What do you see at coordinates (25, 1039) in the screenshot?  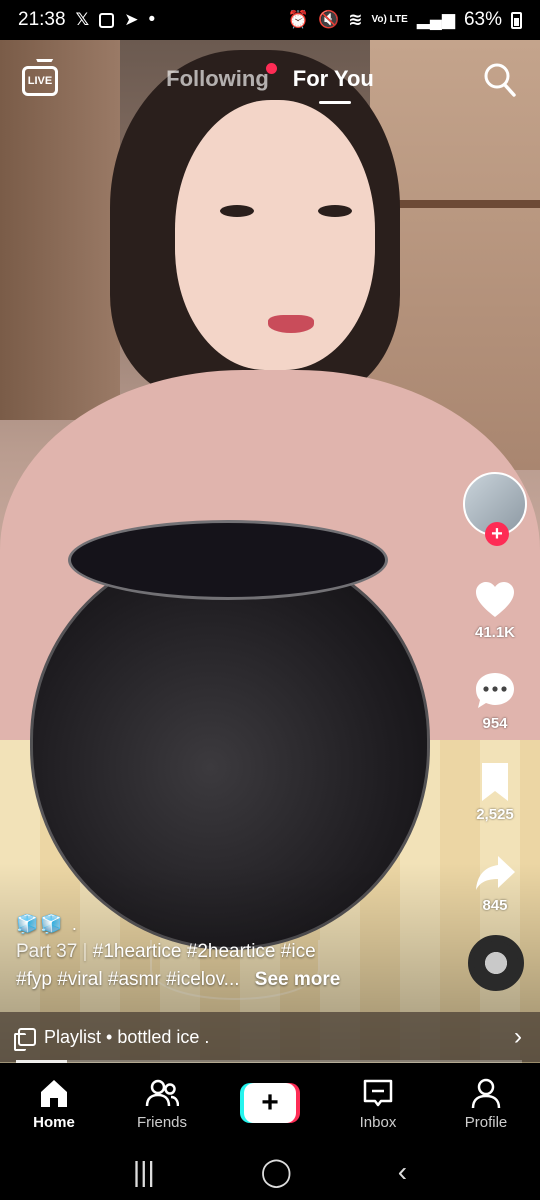 I see `playlist-icon` at bounding box center [25, 1039].